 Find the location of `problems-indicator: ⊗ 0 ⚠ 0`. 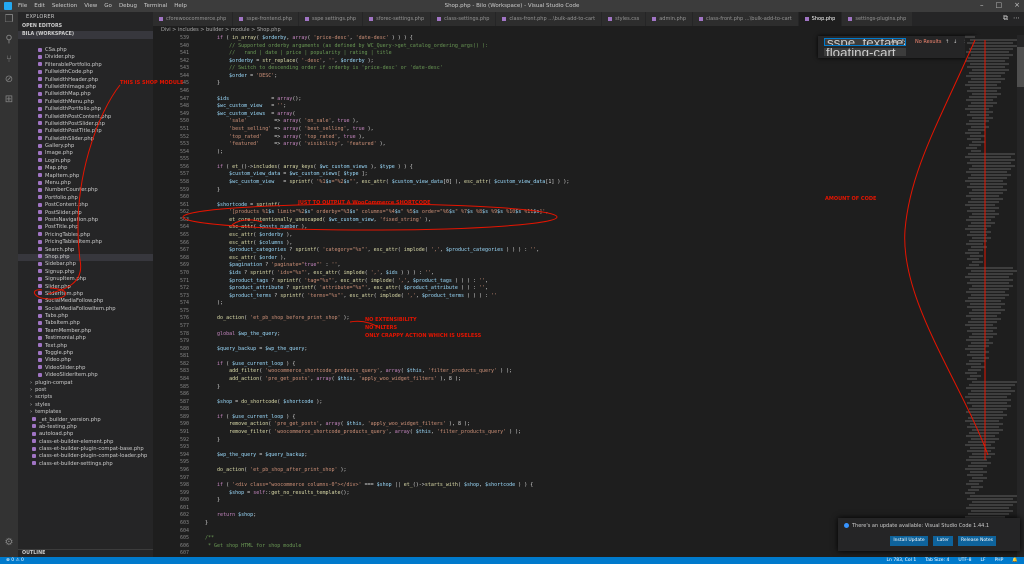

problems-indicator: ⊗ 0 ⚠ 0 is located at coordinates (15, 560).